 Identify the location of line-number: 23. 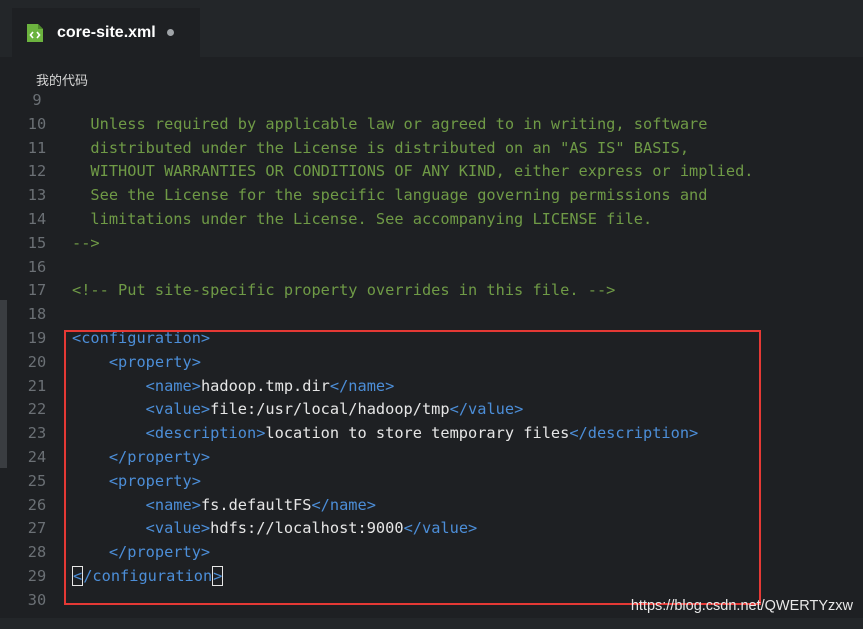
(37, 433).